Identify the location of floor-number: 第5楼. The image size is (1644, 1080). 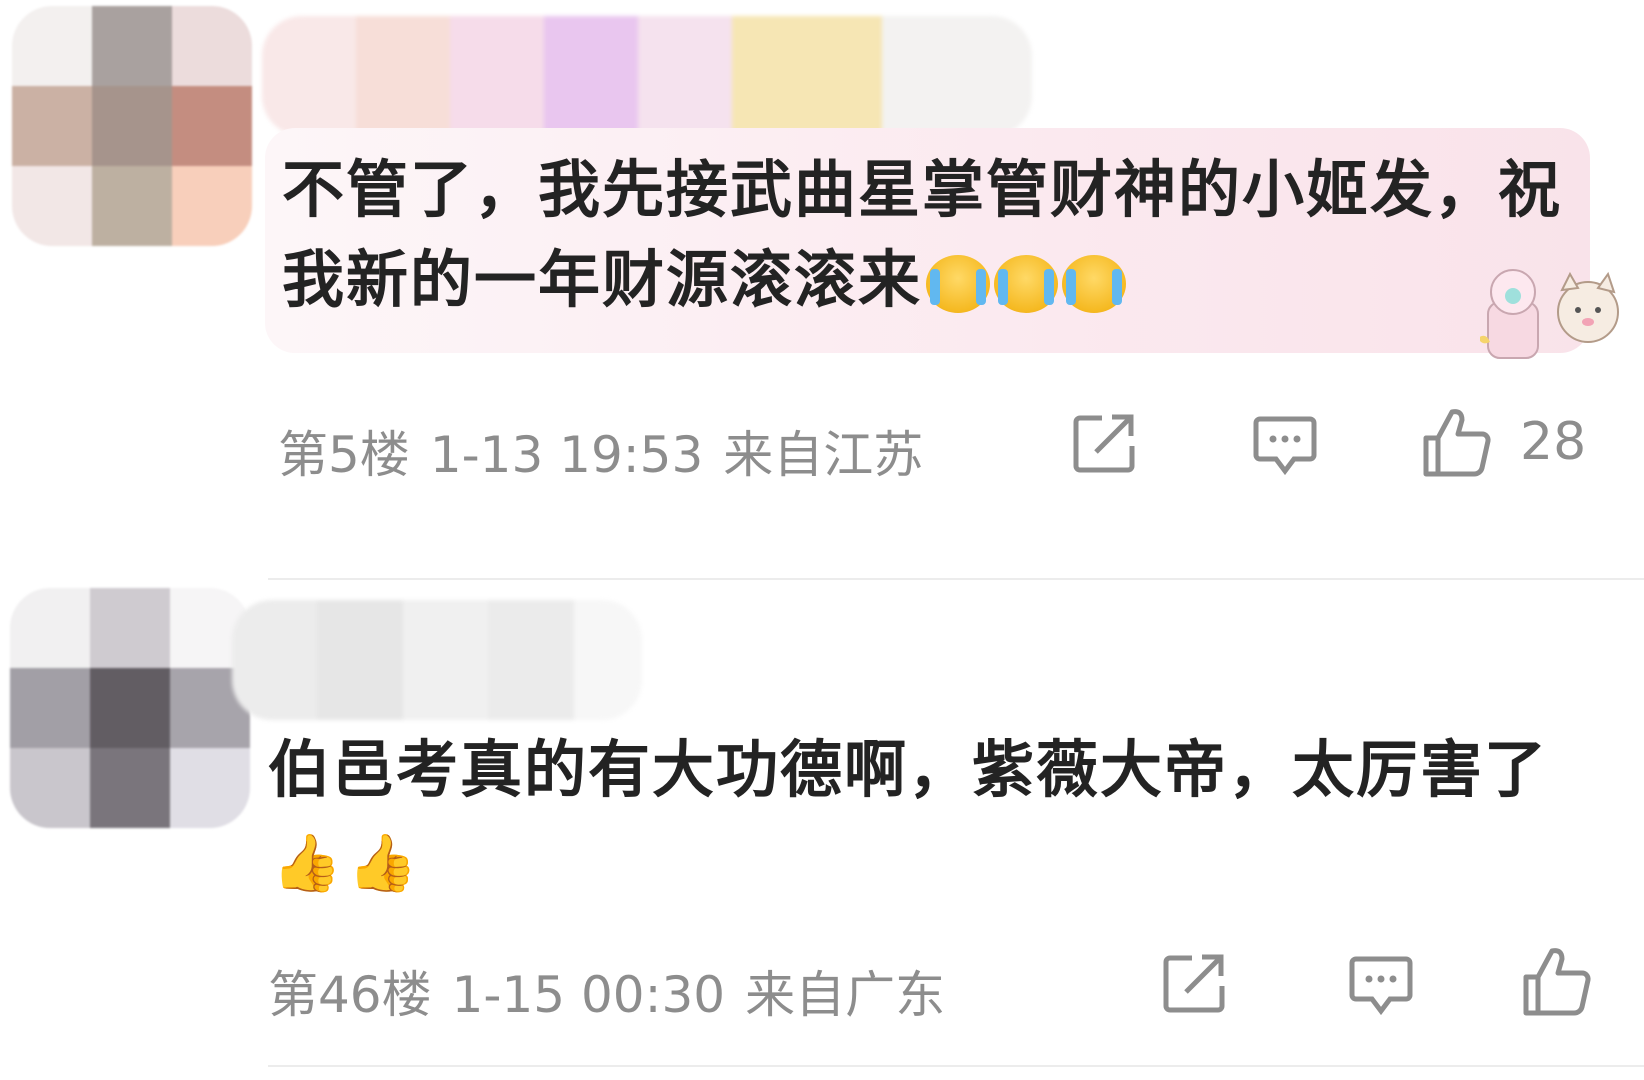
(344, 455).